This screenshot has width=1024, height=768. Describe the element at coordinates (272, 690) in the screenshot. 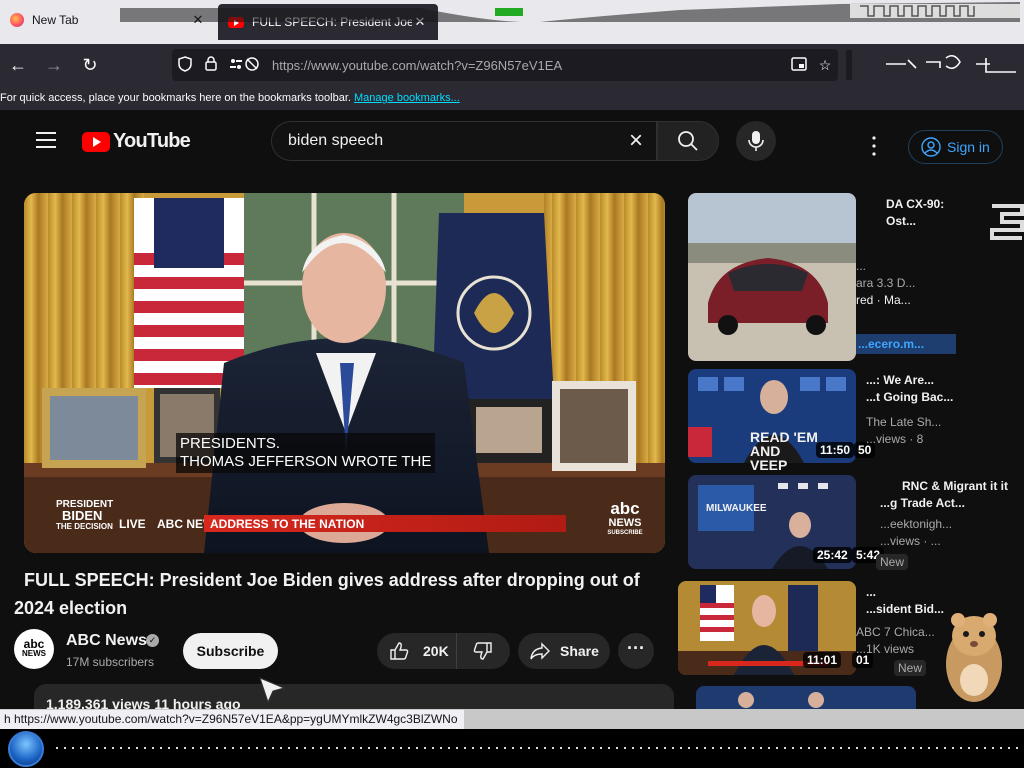

I see `mouse-cursor-icon` at that location.